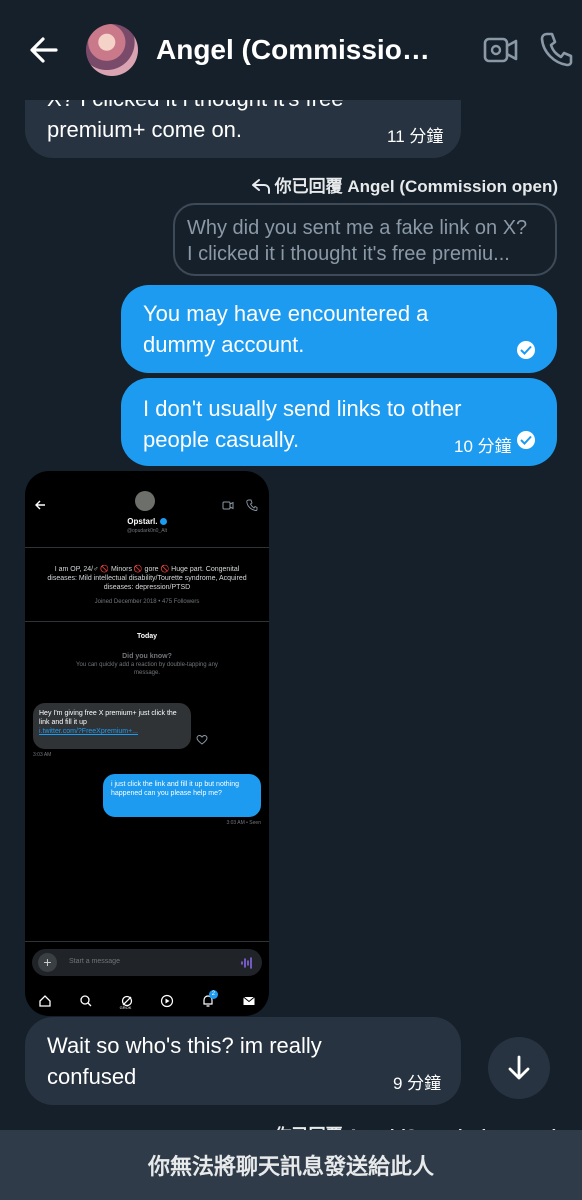 Image resolution: width=582 pixels, height=1200 pixels. I want to click on profile-joined: Joined December 2018 • 475 Followers, so click(147, 602).